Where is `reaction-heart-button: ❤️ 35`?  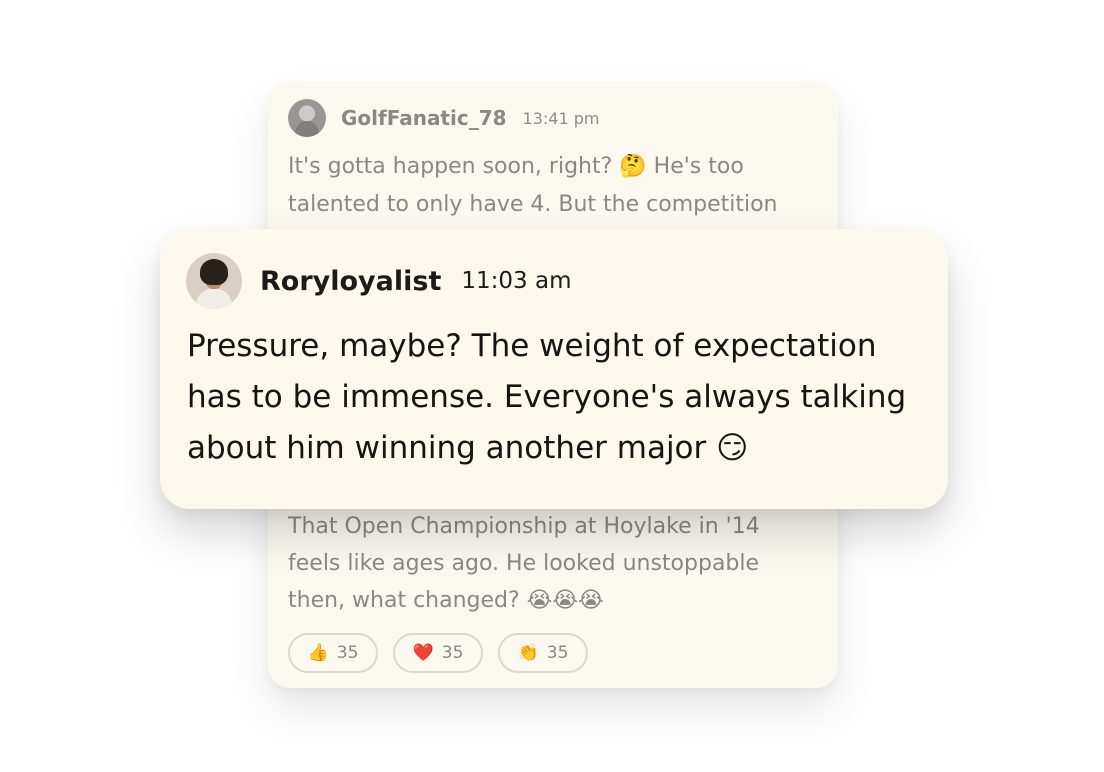 reaction-heart-button: ❤️ 35 is located at coordinates (438, 653).